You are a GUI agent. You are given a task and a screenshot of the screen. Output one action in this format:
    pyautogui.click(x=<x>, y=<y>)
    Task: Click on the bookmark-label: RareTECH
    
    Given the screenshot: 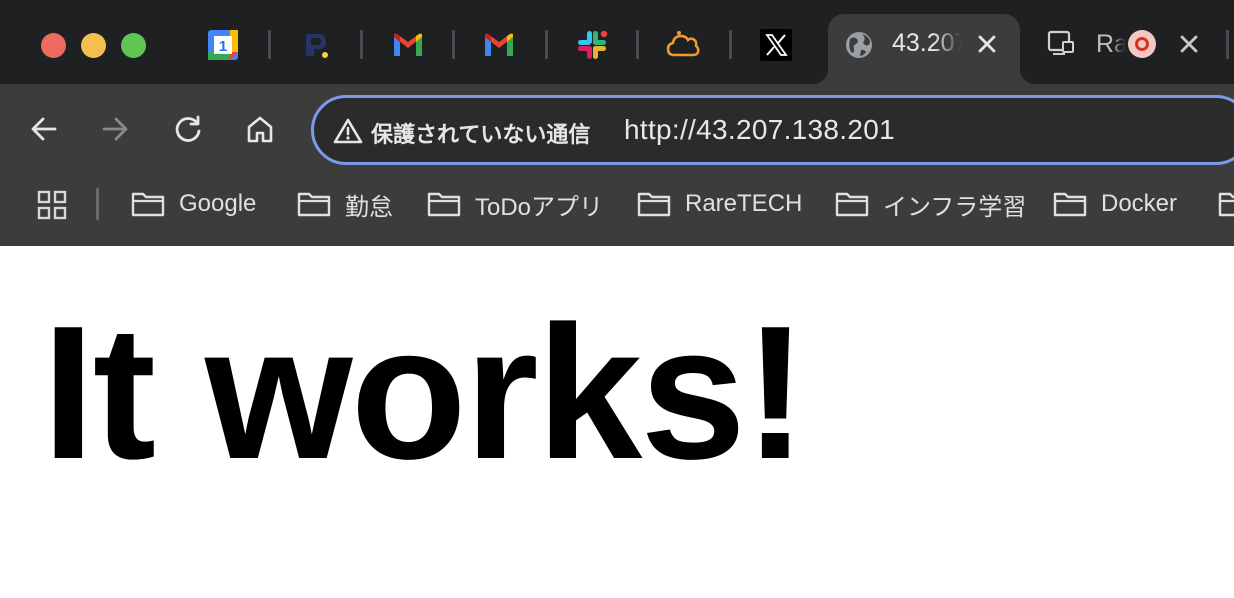 What is the action you would take?
    pyautogui.click(x=744, y=203)
    